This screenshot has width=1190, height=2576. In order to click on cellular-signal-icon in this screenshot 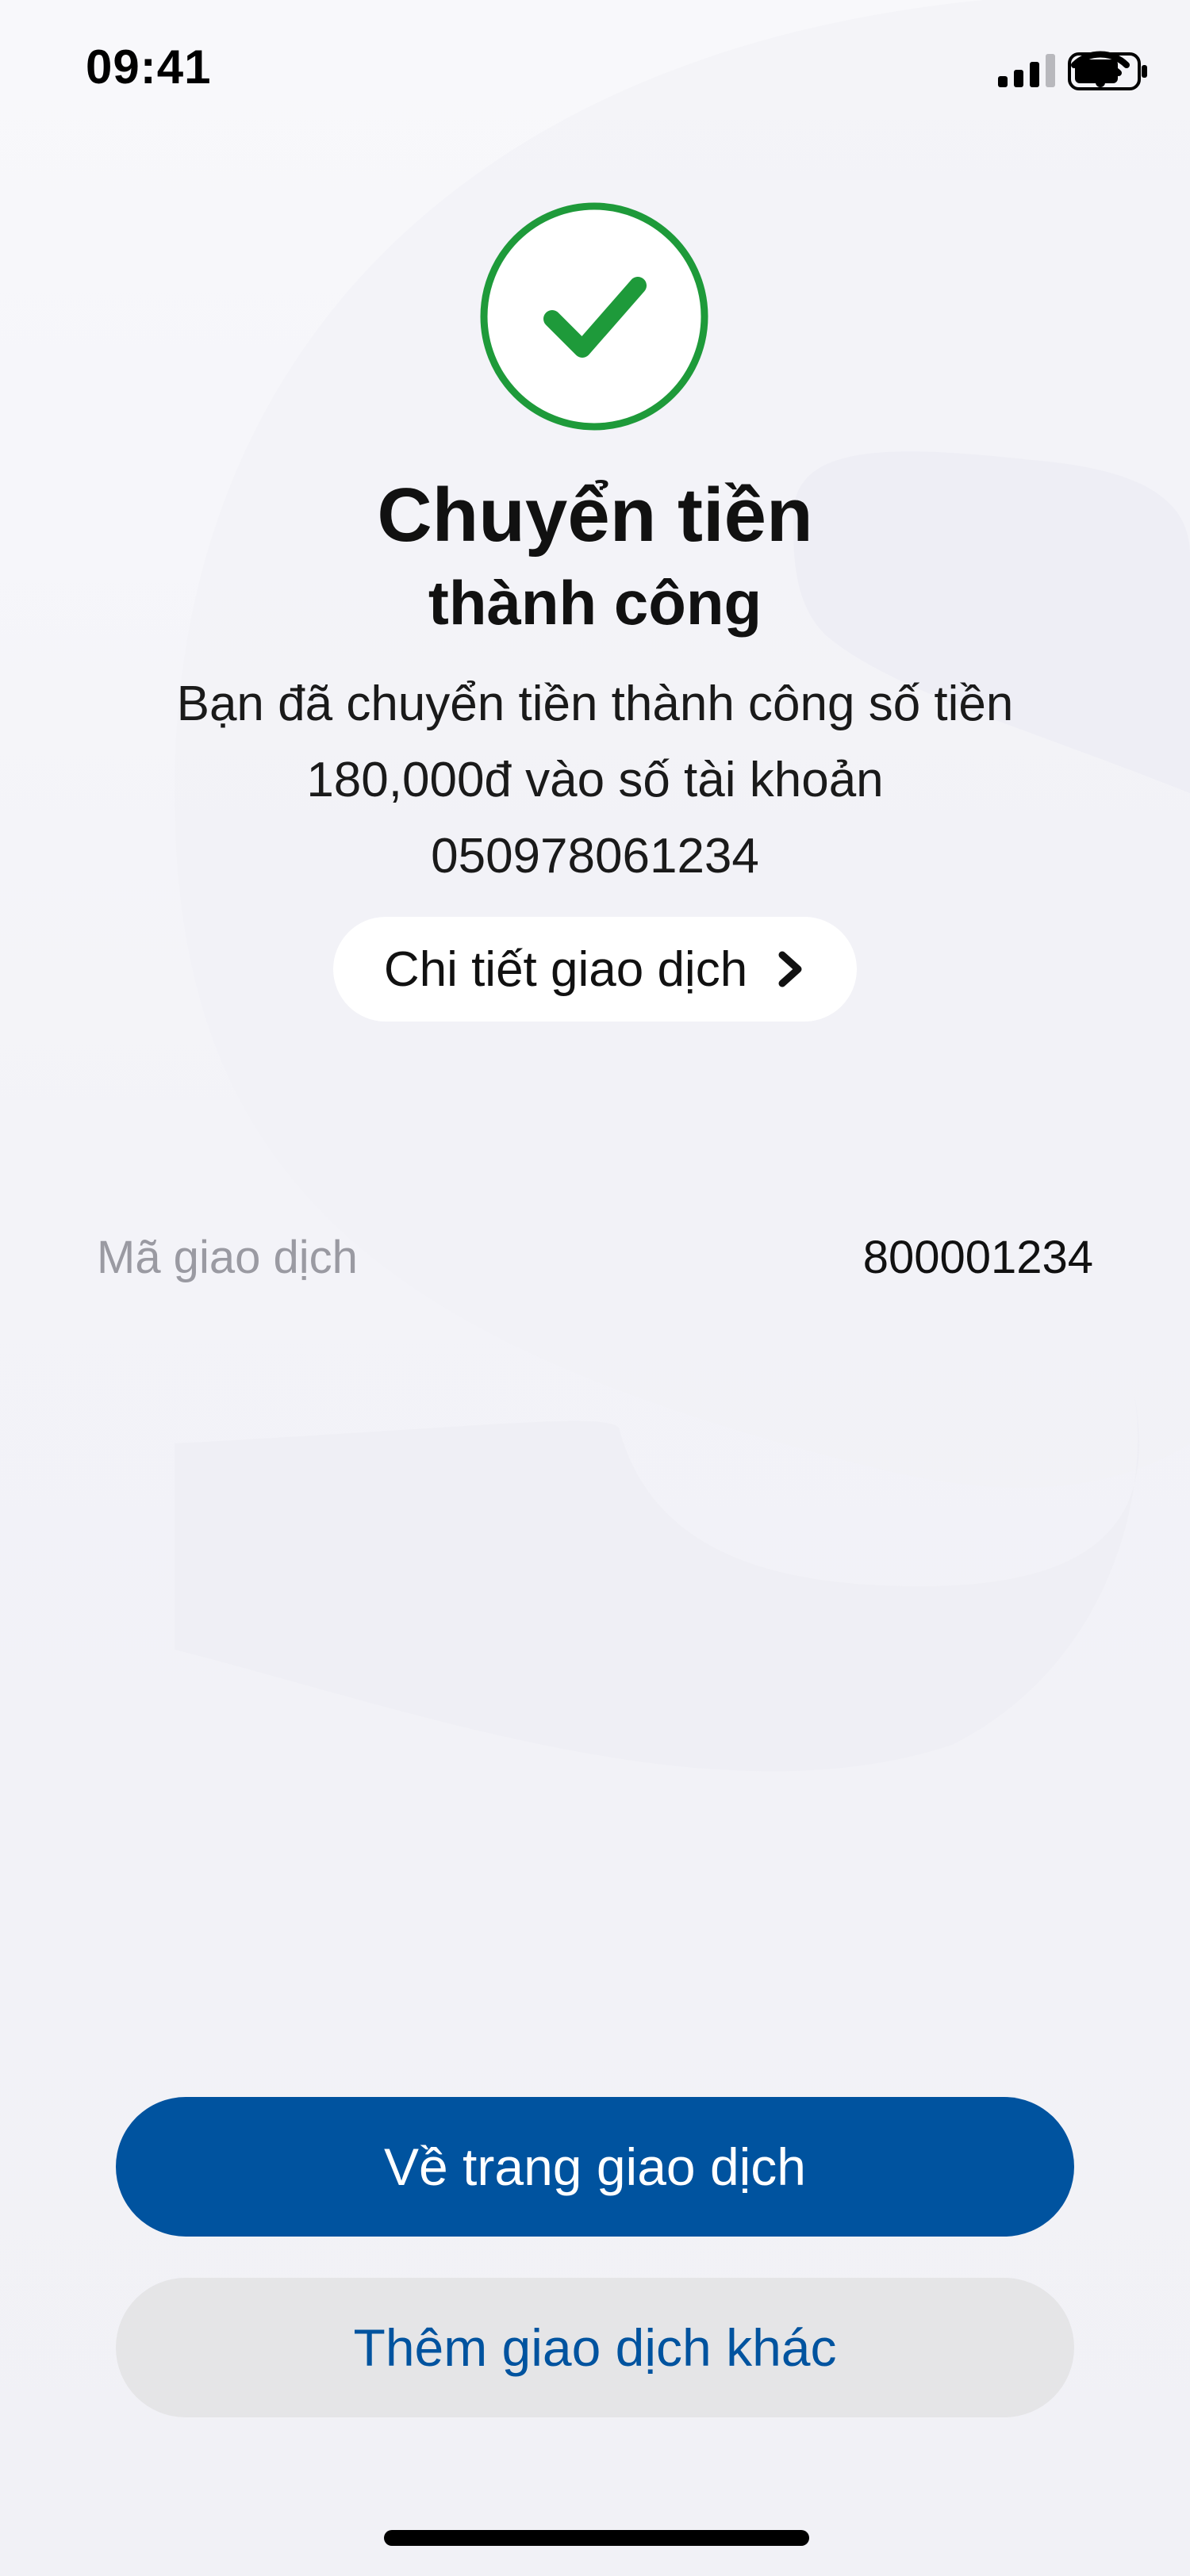, I will do `click(1026, 71)`.